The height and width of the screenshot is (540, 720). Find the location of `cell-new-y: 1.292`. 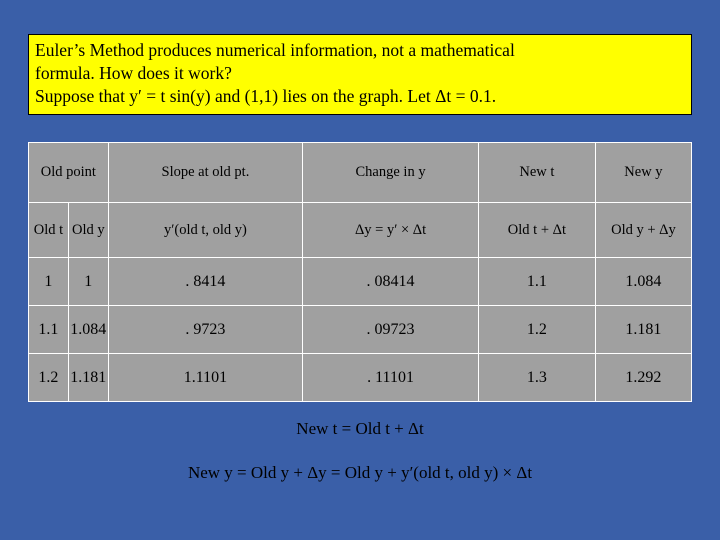

cell-new-y: 1.292 is located at coordinates (643, 377).